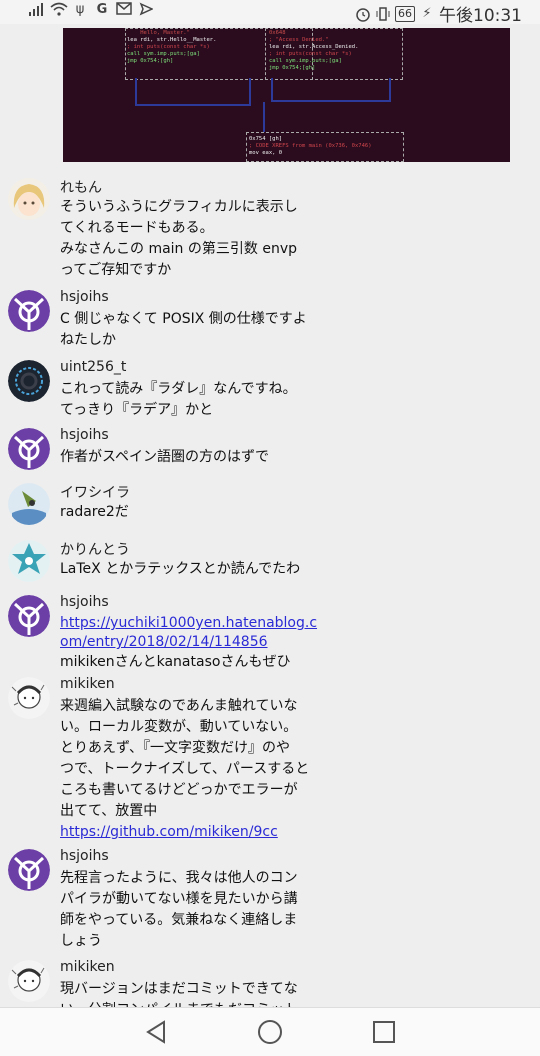  What do you see at coordinates (179, 920) in the screenshot?
I see `message-line: 師をやっている。気兼ねなく連絡しま` at bounding box center [179, 920].